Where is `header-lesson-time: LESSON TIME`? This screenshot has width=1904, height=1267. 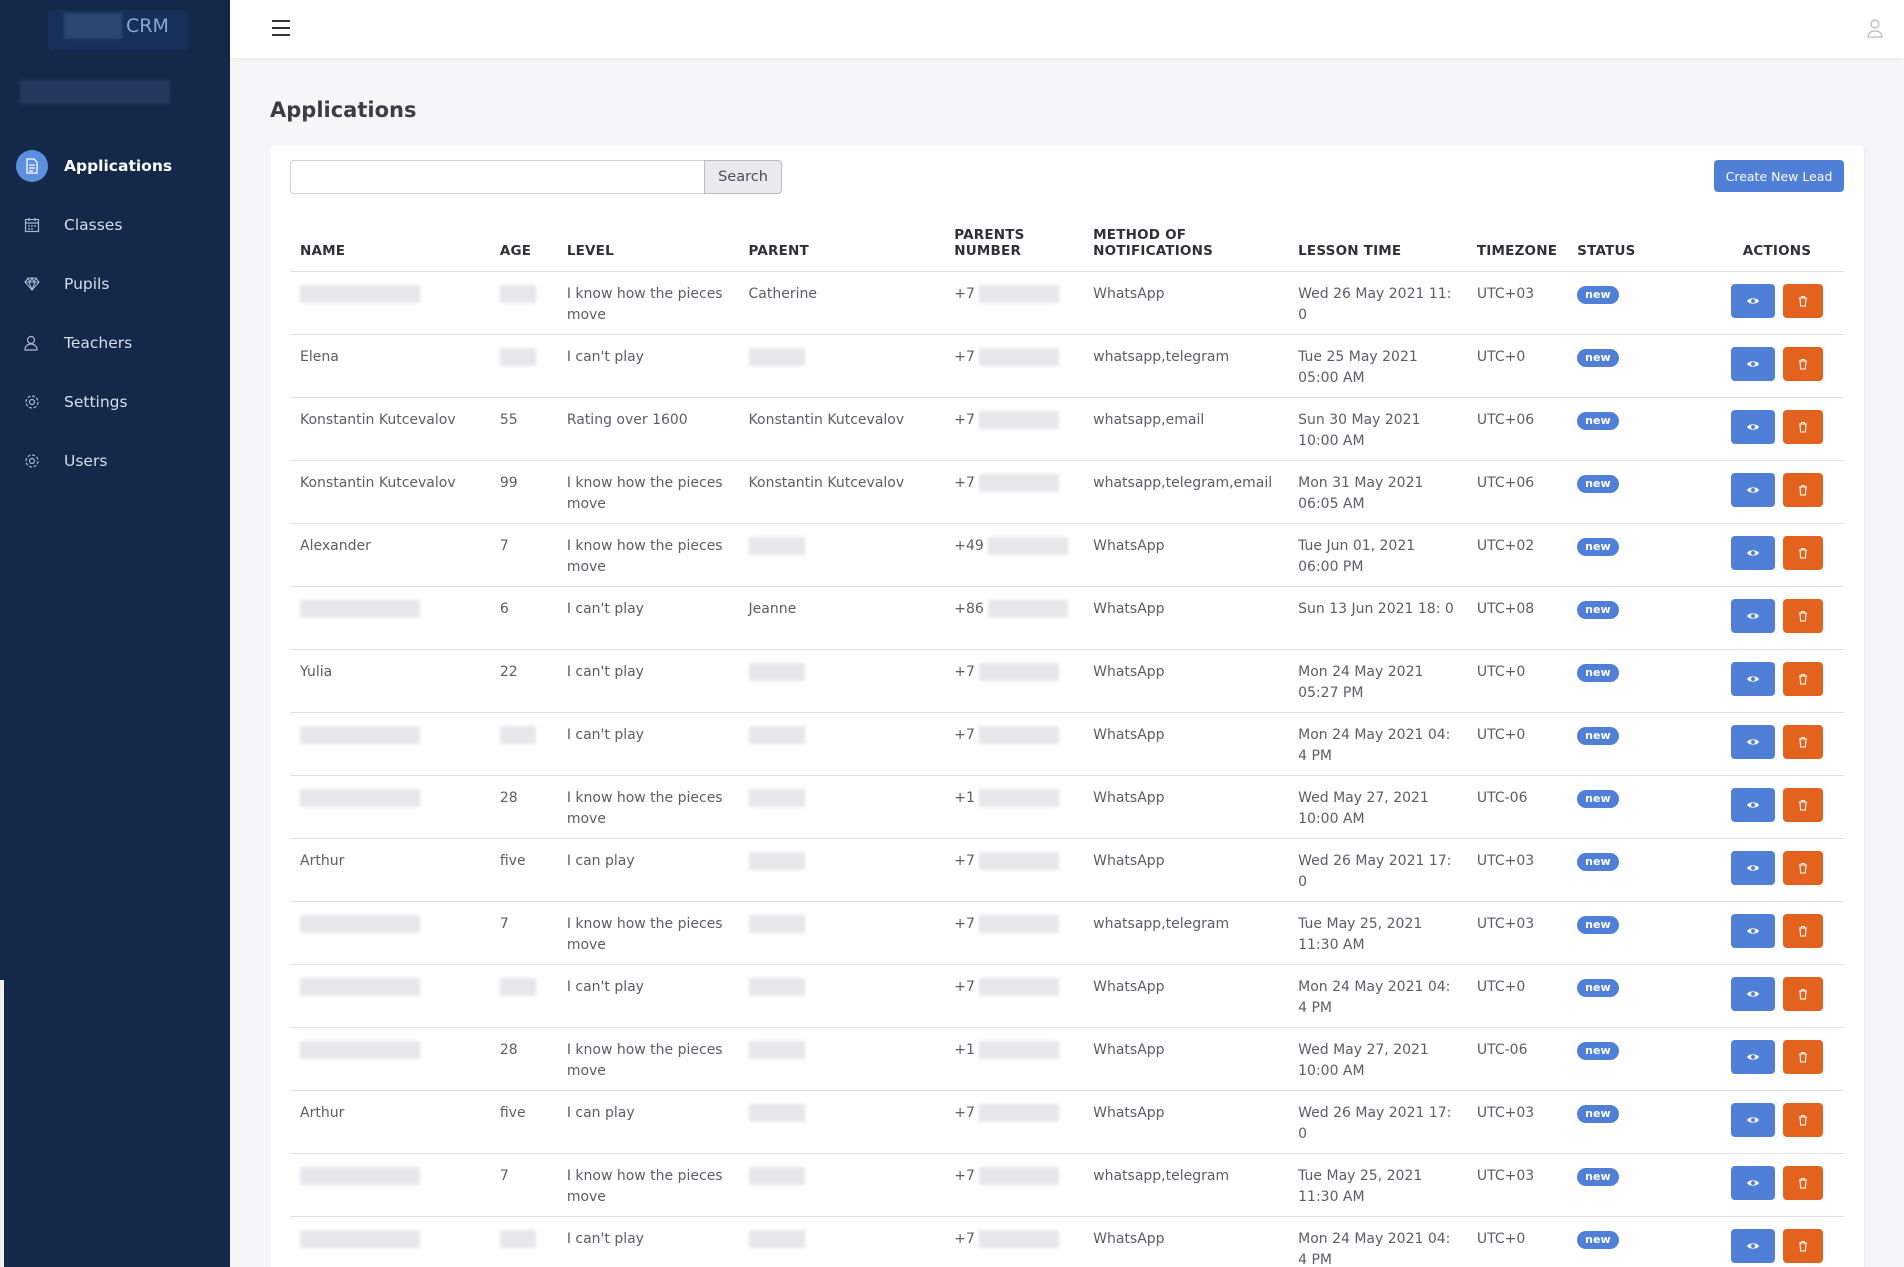 header-lesson-time: LESSON TIME is located at coordinates (1377, 243).